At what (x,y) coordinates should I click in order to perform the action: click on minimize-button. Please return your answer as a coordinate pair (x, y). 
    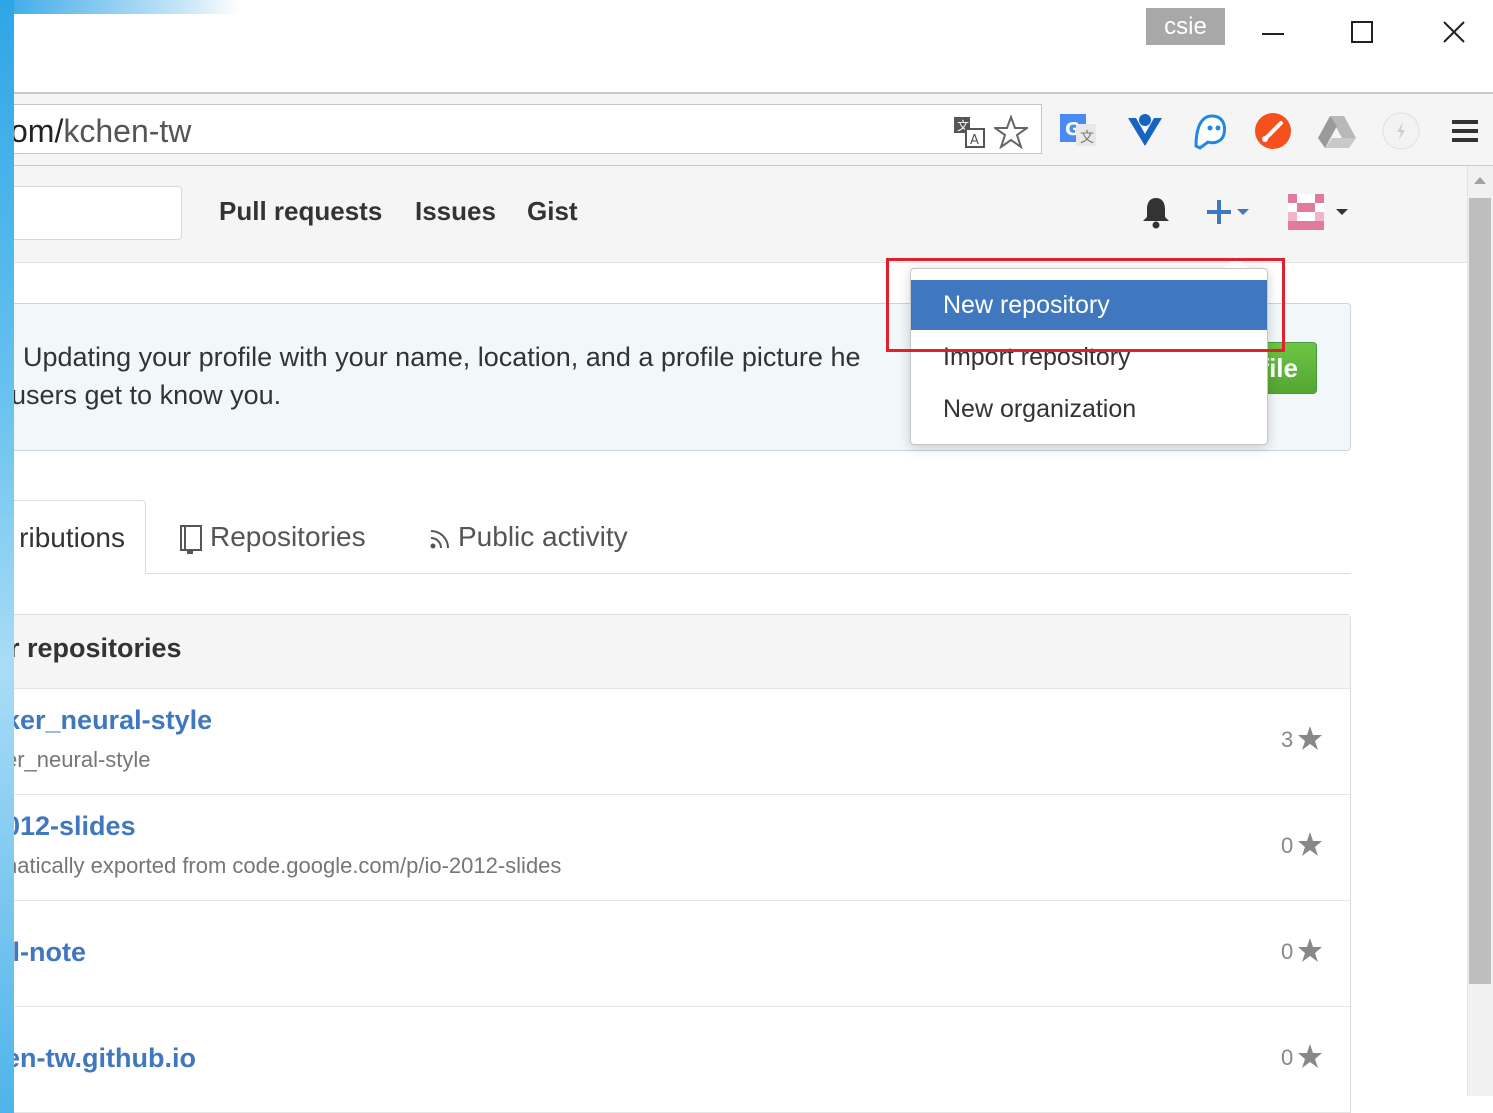
    Looking at the image, I should click on (1272, 33).